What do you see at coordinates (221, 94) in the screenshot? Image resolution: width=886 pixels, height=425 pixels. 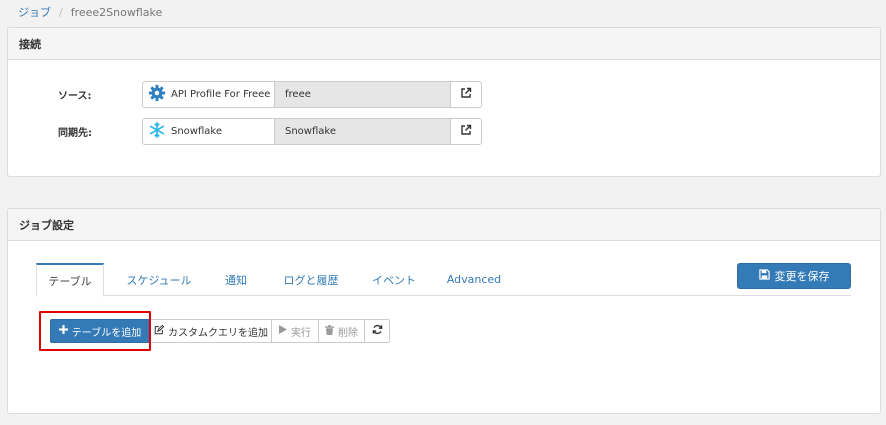 I see `source-connection-label: API Profile For Freee` at bounding box center [221, 94].